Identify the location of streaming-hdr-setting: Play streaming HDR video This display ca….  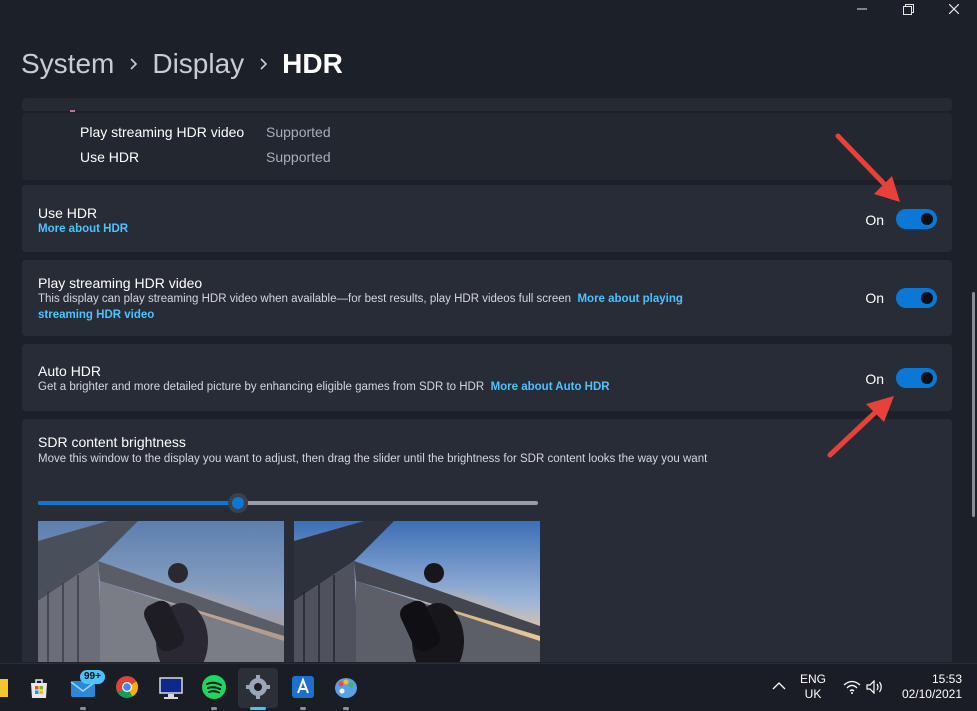
(487, 298).